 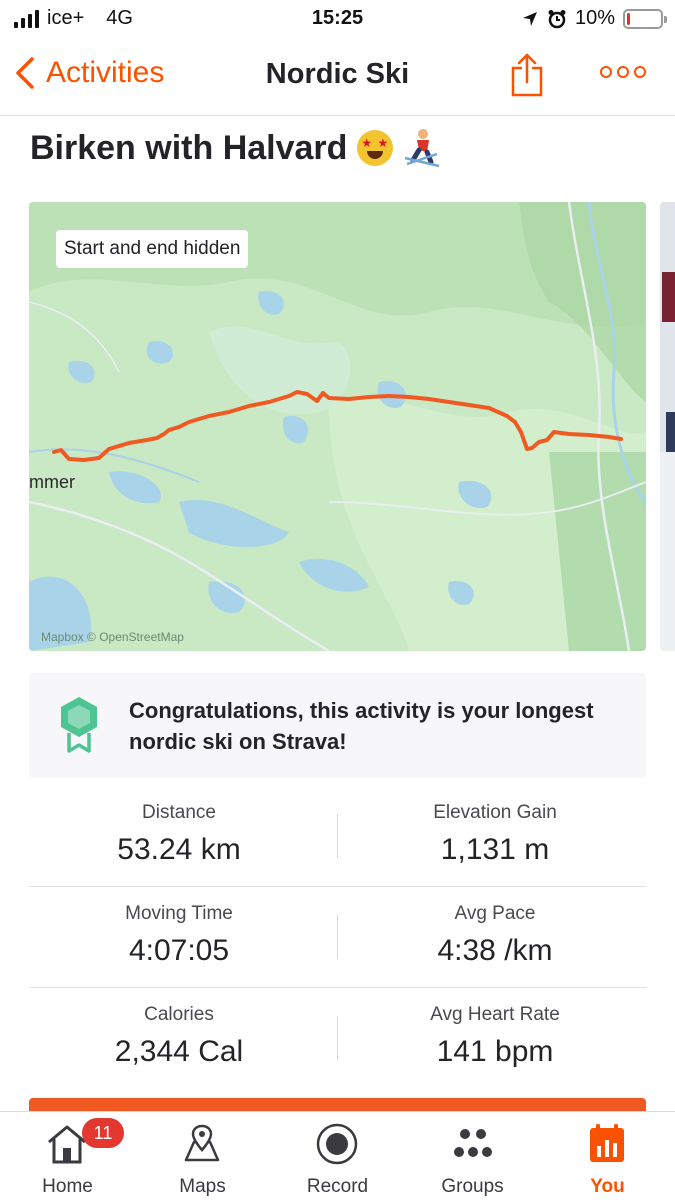 I want to click on stat-label: Avg Heart Rate, so click(x=495, y=1014).